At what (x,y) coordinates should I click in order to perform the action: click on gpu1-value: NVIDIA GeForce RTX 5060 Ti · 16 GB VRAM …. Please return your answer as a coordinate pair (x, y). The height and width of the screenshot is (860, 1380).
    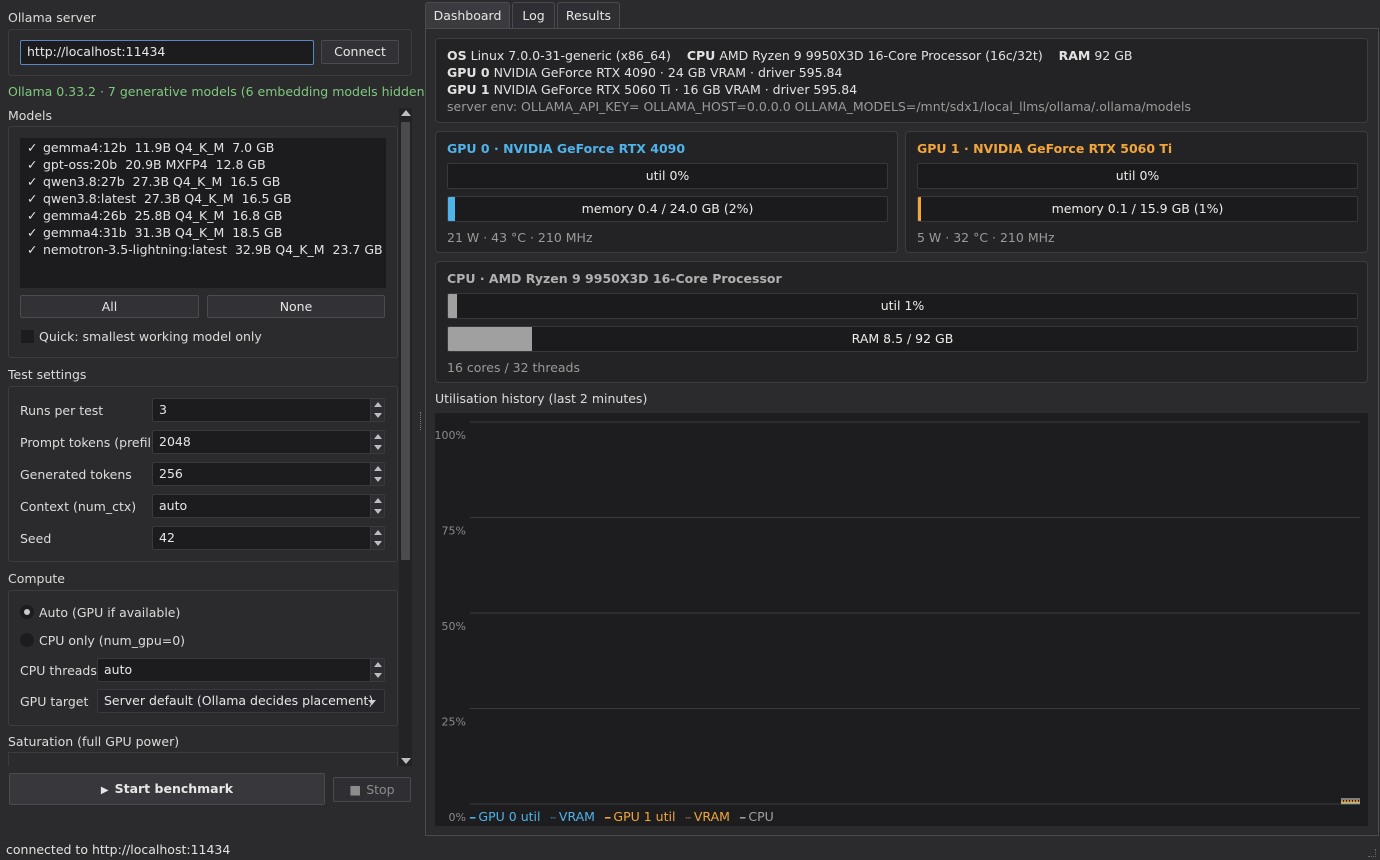
    Looking at the image, I should click on (675, 89).